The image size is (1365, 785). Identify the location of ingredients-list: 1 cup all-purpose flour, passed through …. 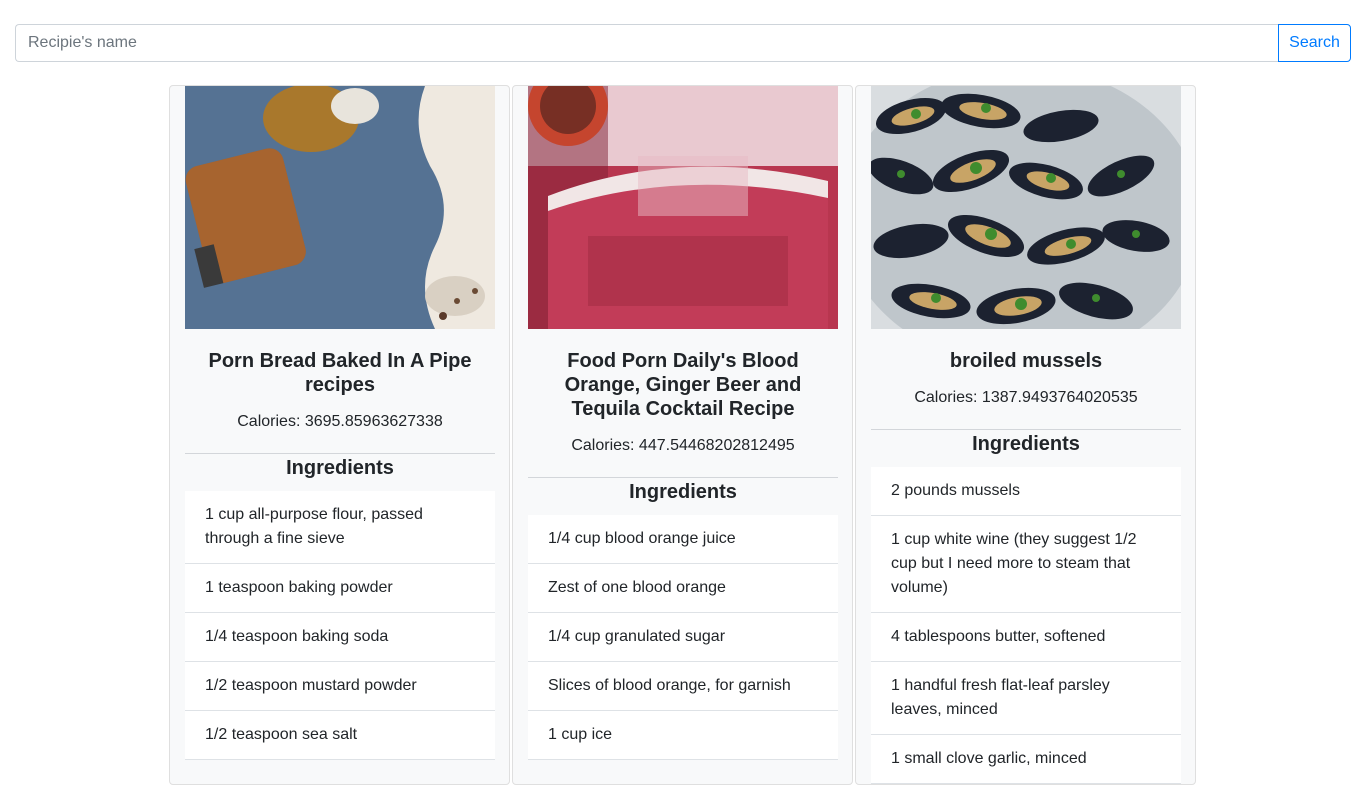
(340, 625).